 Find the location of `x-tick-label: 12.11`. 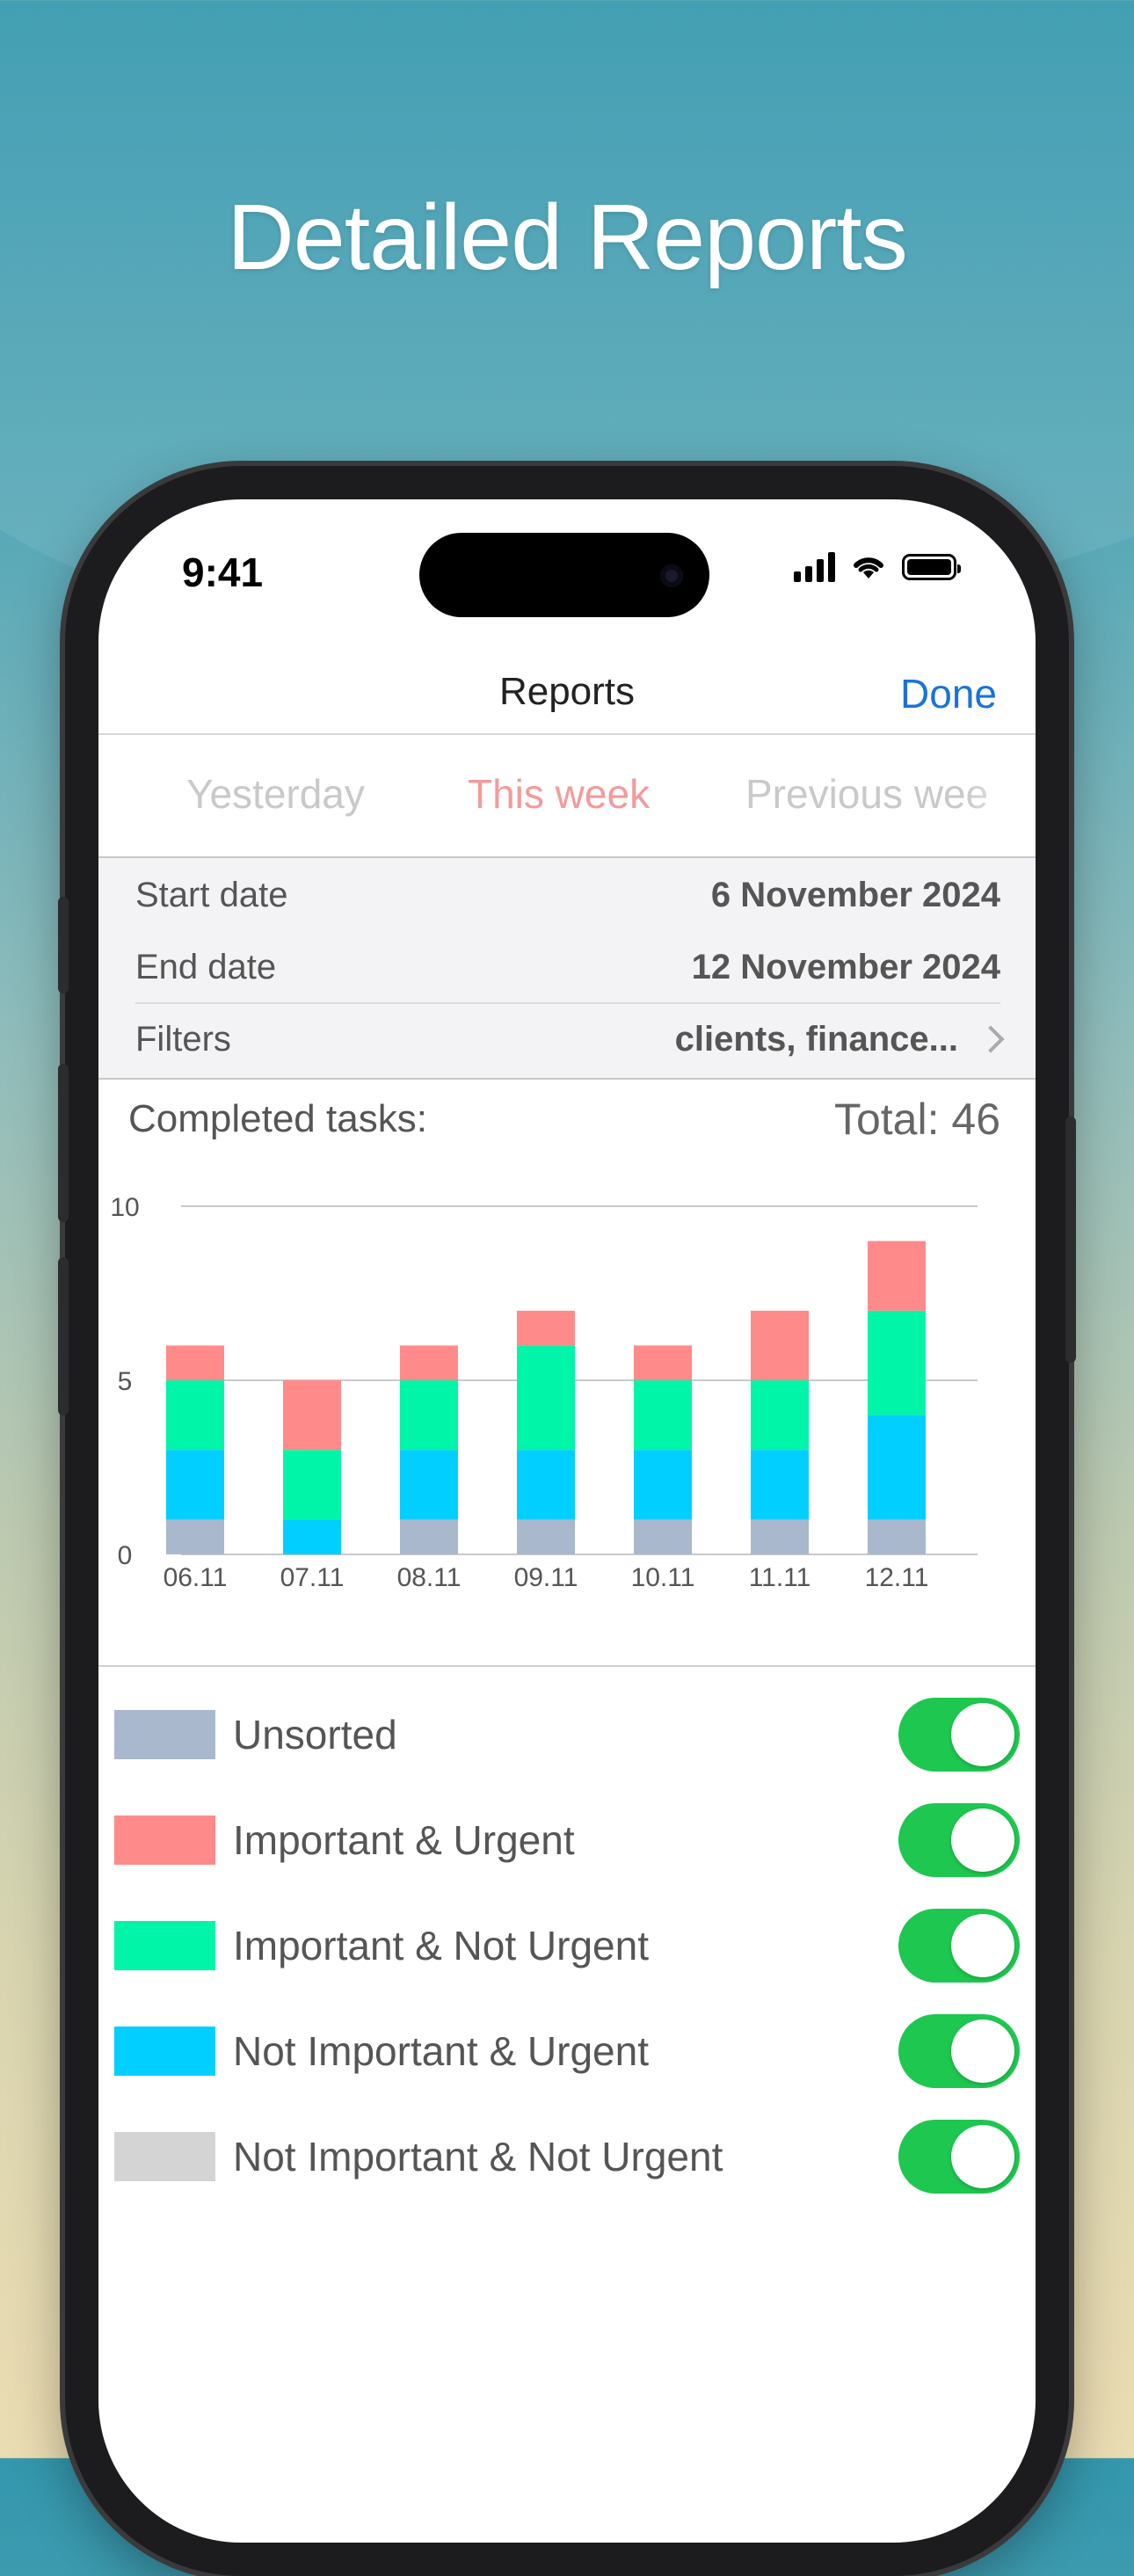

x-tick-label: 12.11 is located at coordinates (897, 1577).